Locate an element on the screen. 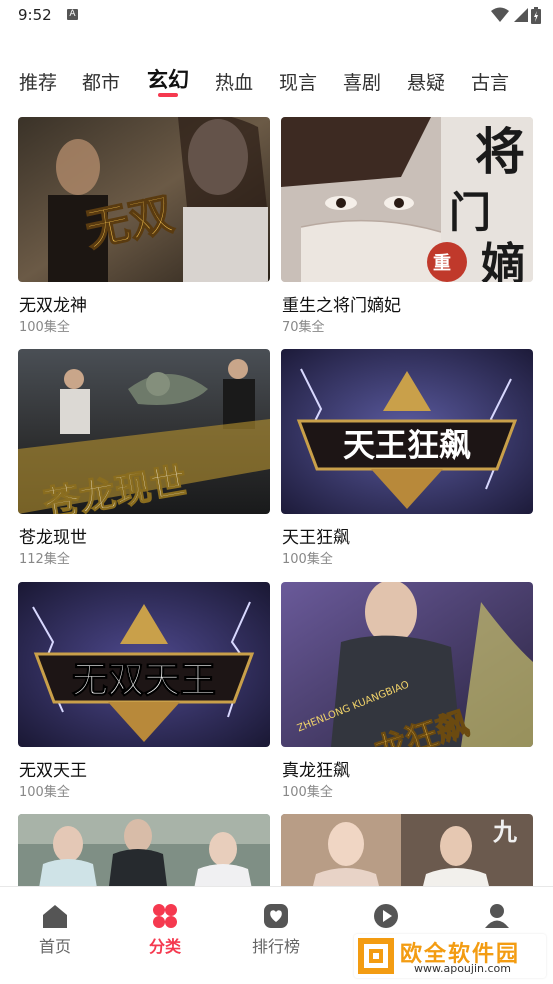 Image resolution: width=553 pixels, height=984 pixels. wifi-icon is located at coordinates (500, 14).